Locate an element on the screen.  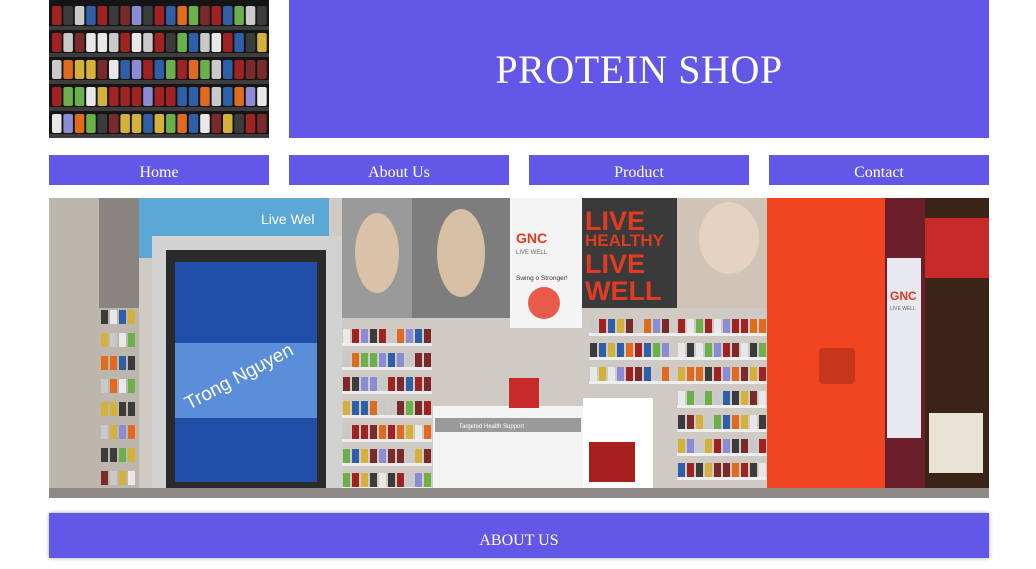
about-us-heading: ABOUT US is located at coordinates (519, 540).